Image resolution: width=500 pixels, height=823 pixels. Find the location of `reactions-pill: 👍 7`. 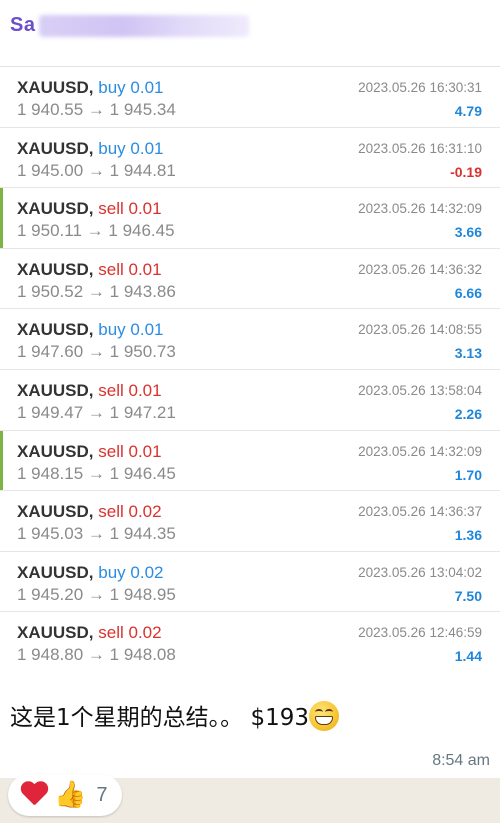

reactions-pill: 👍 7 is located at coordinates (65, 795).